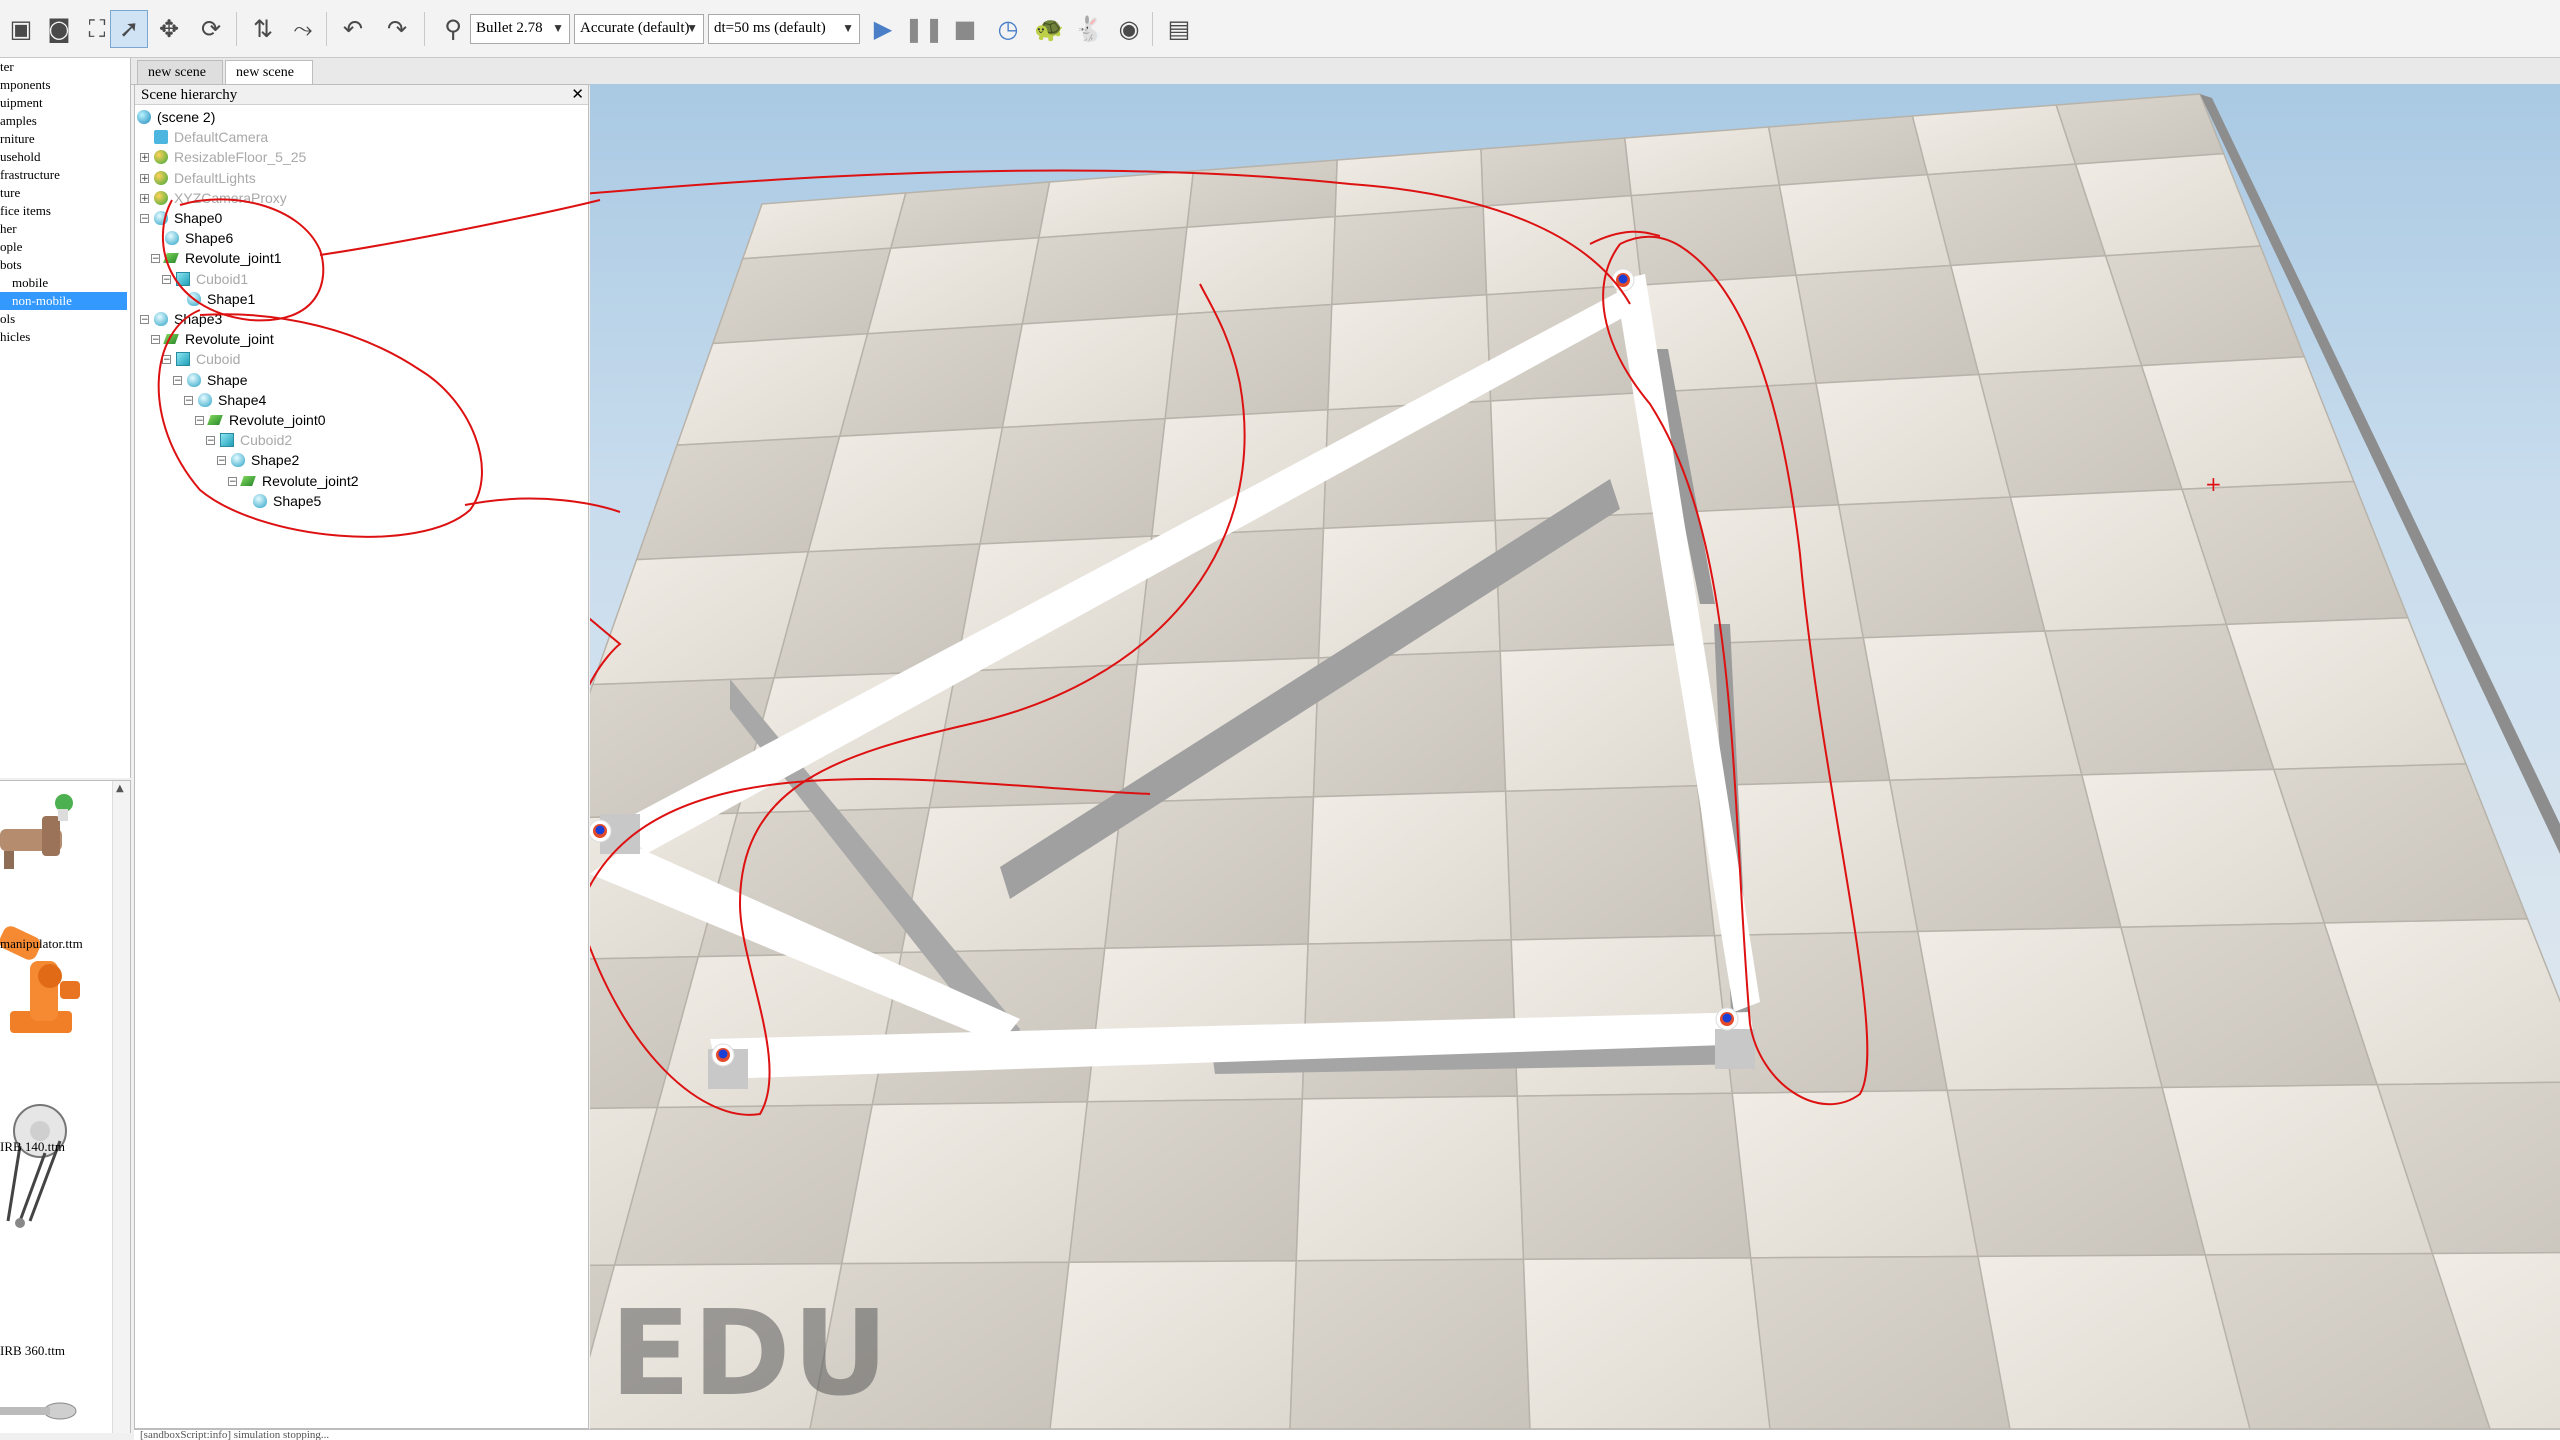 This screenshot has height=1440, width=2560. Describe the element at coordinates (63, 301) in the screenshot. I see `model-folder-item-selected: non-mobile` at that location.